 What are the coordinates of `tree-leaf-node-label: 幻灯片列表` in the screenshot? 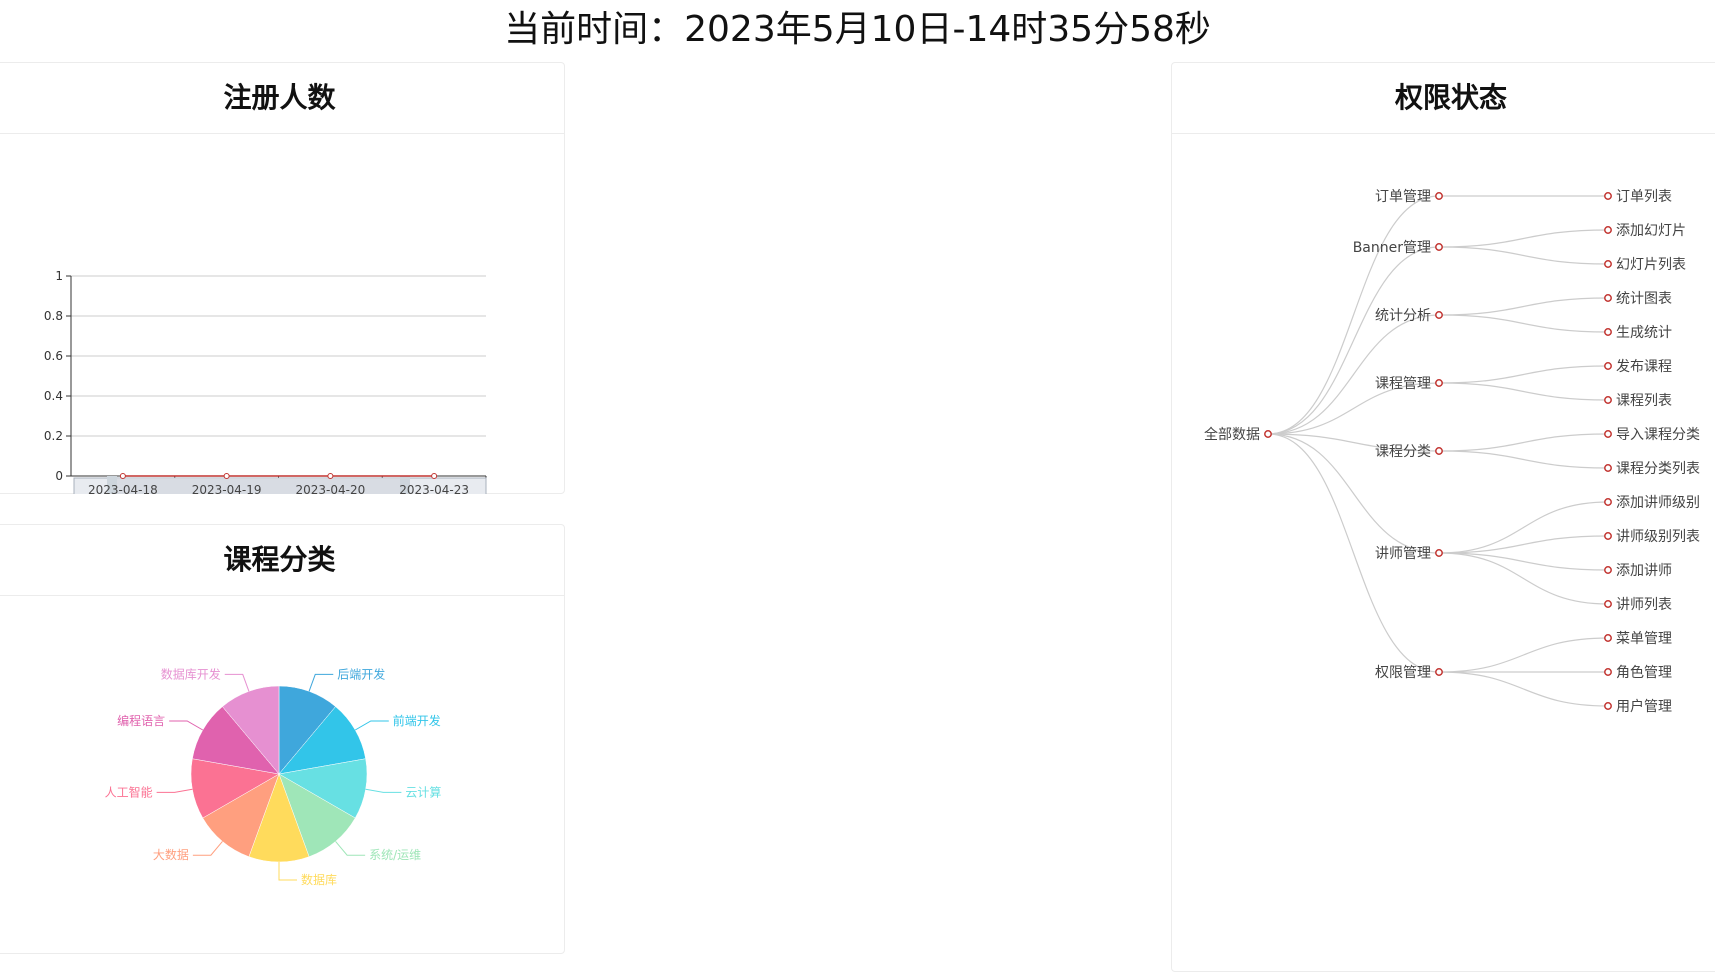 It's located at (1651, 265).